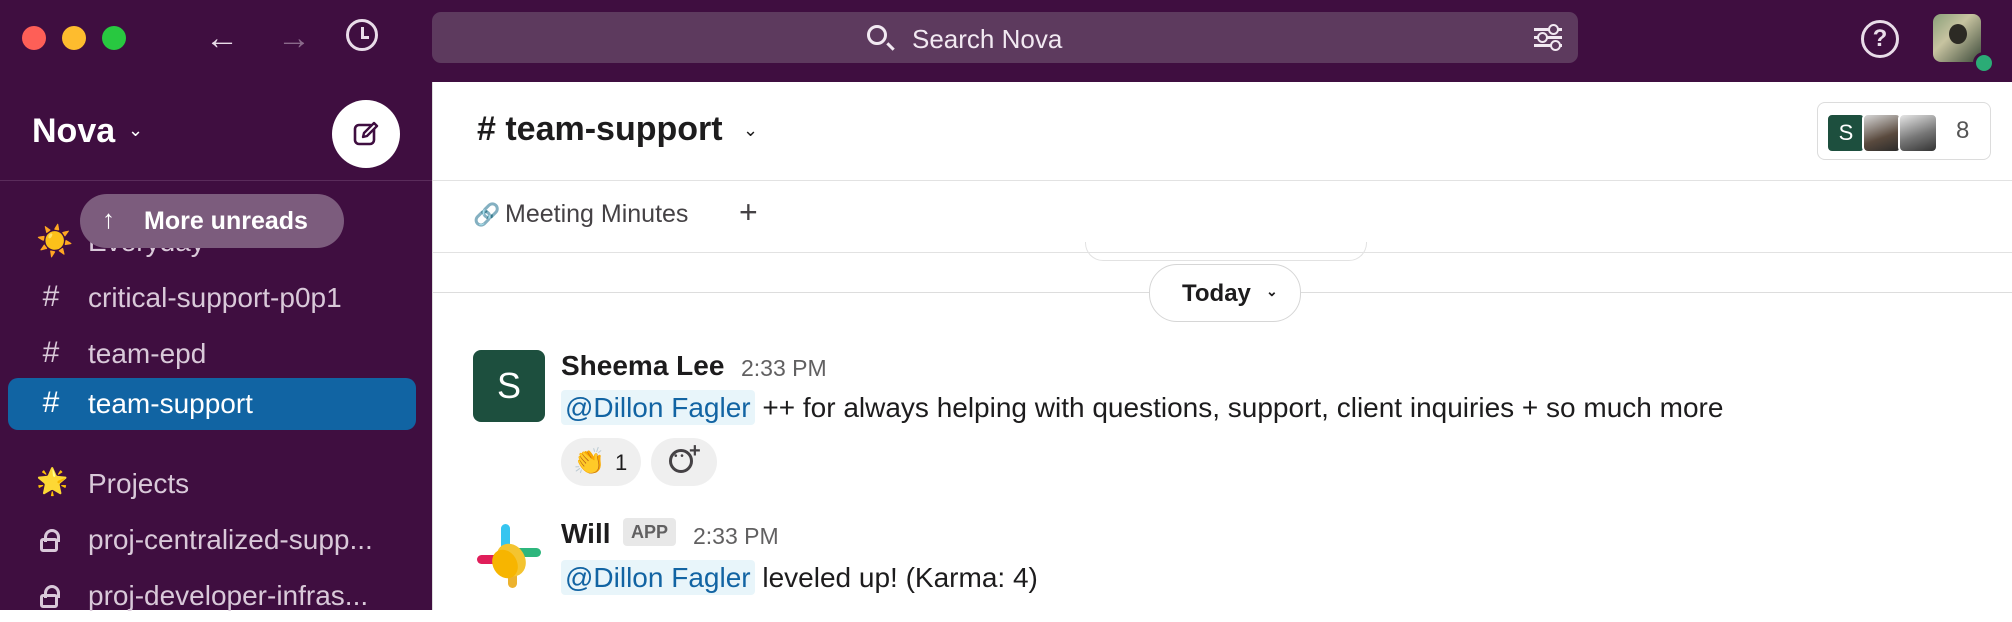  Describe the element at coordinates (684, 462) in the screenshot. I see `add-reaction-button: +` at that location.